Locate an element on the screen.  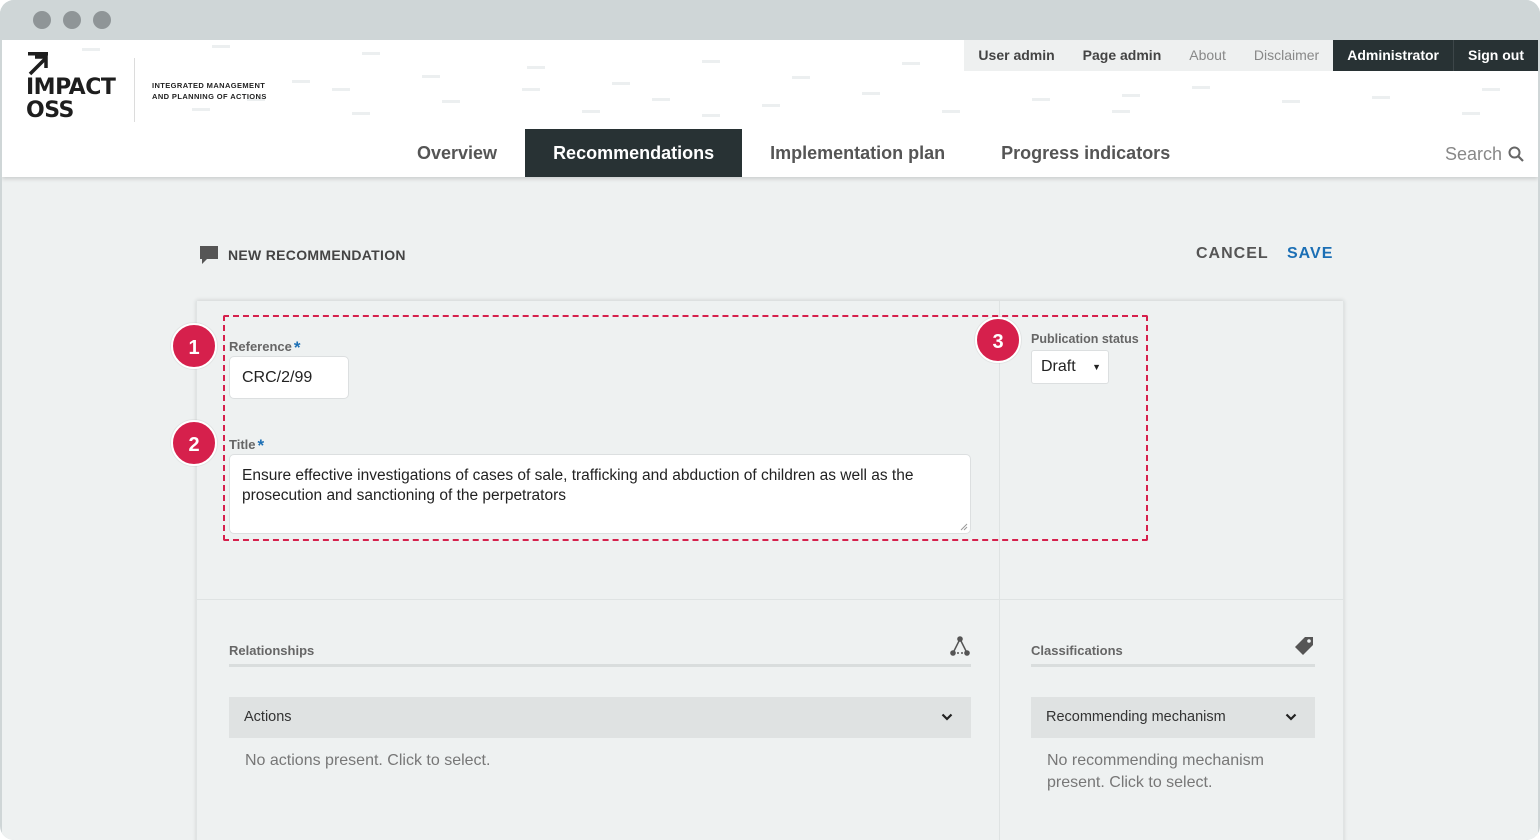
window-maximize-dot is located at coordinates (102, 20).